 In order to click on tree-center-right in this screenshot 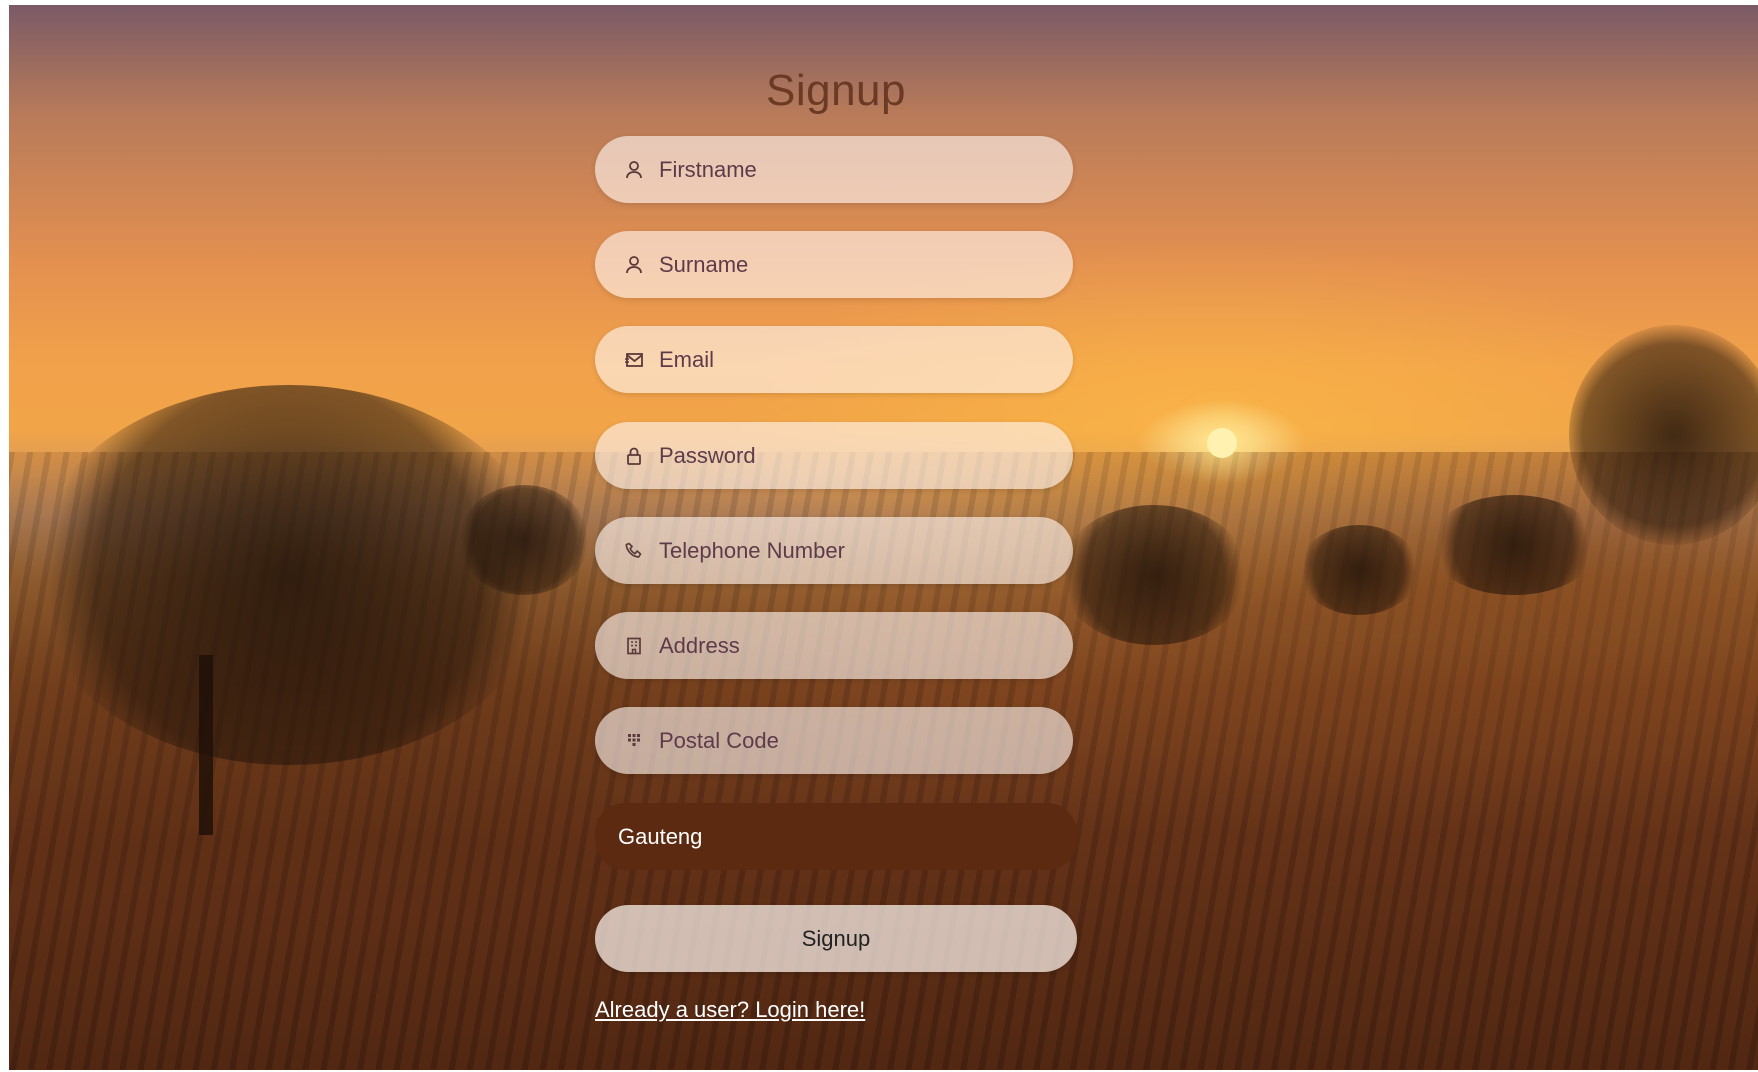, I will do `click(1154, 575)`.